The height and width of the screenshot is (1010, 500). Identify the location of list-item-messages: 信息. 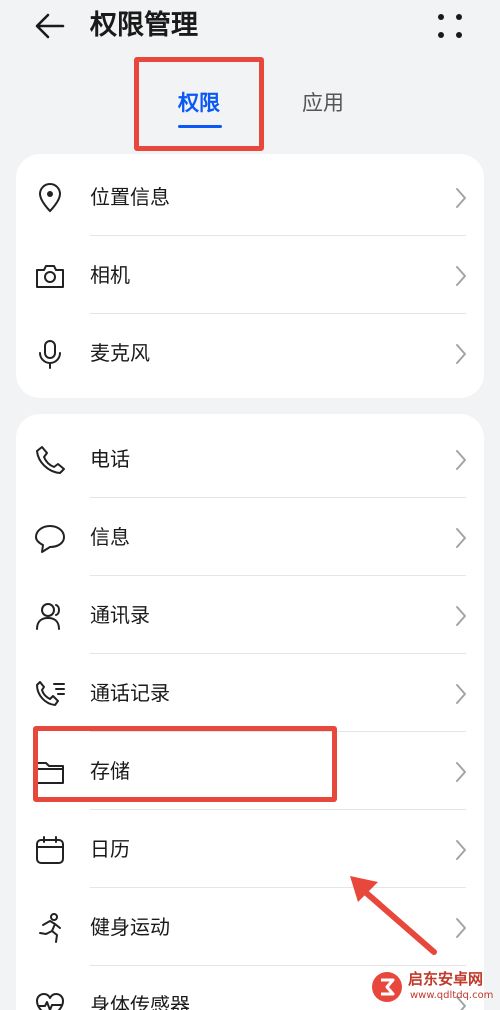
(250, 537).